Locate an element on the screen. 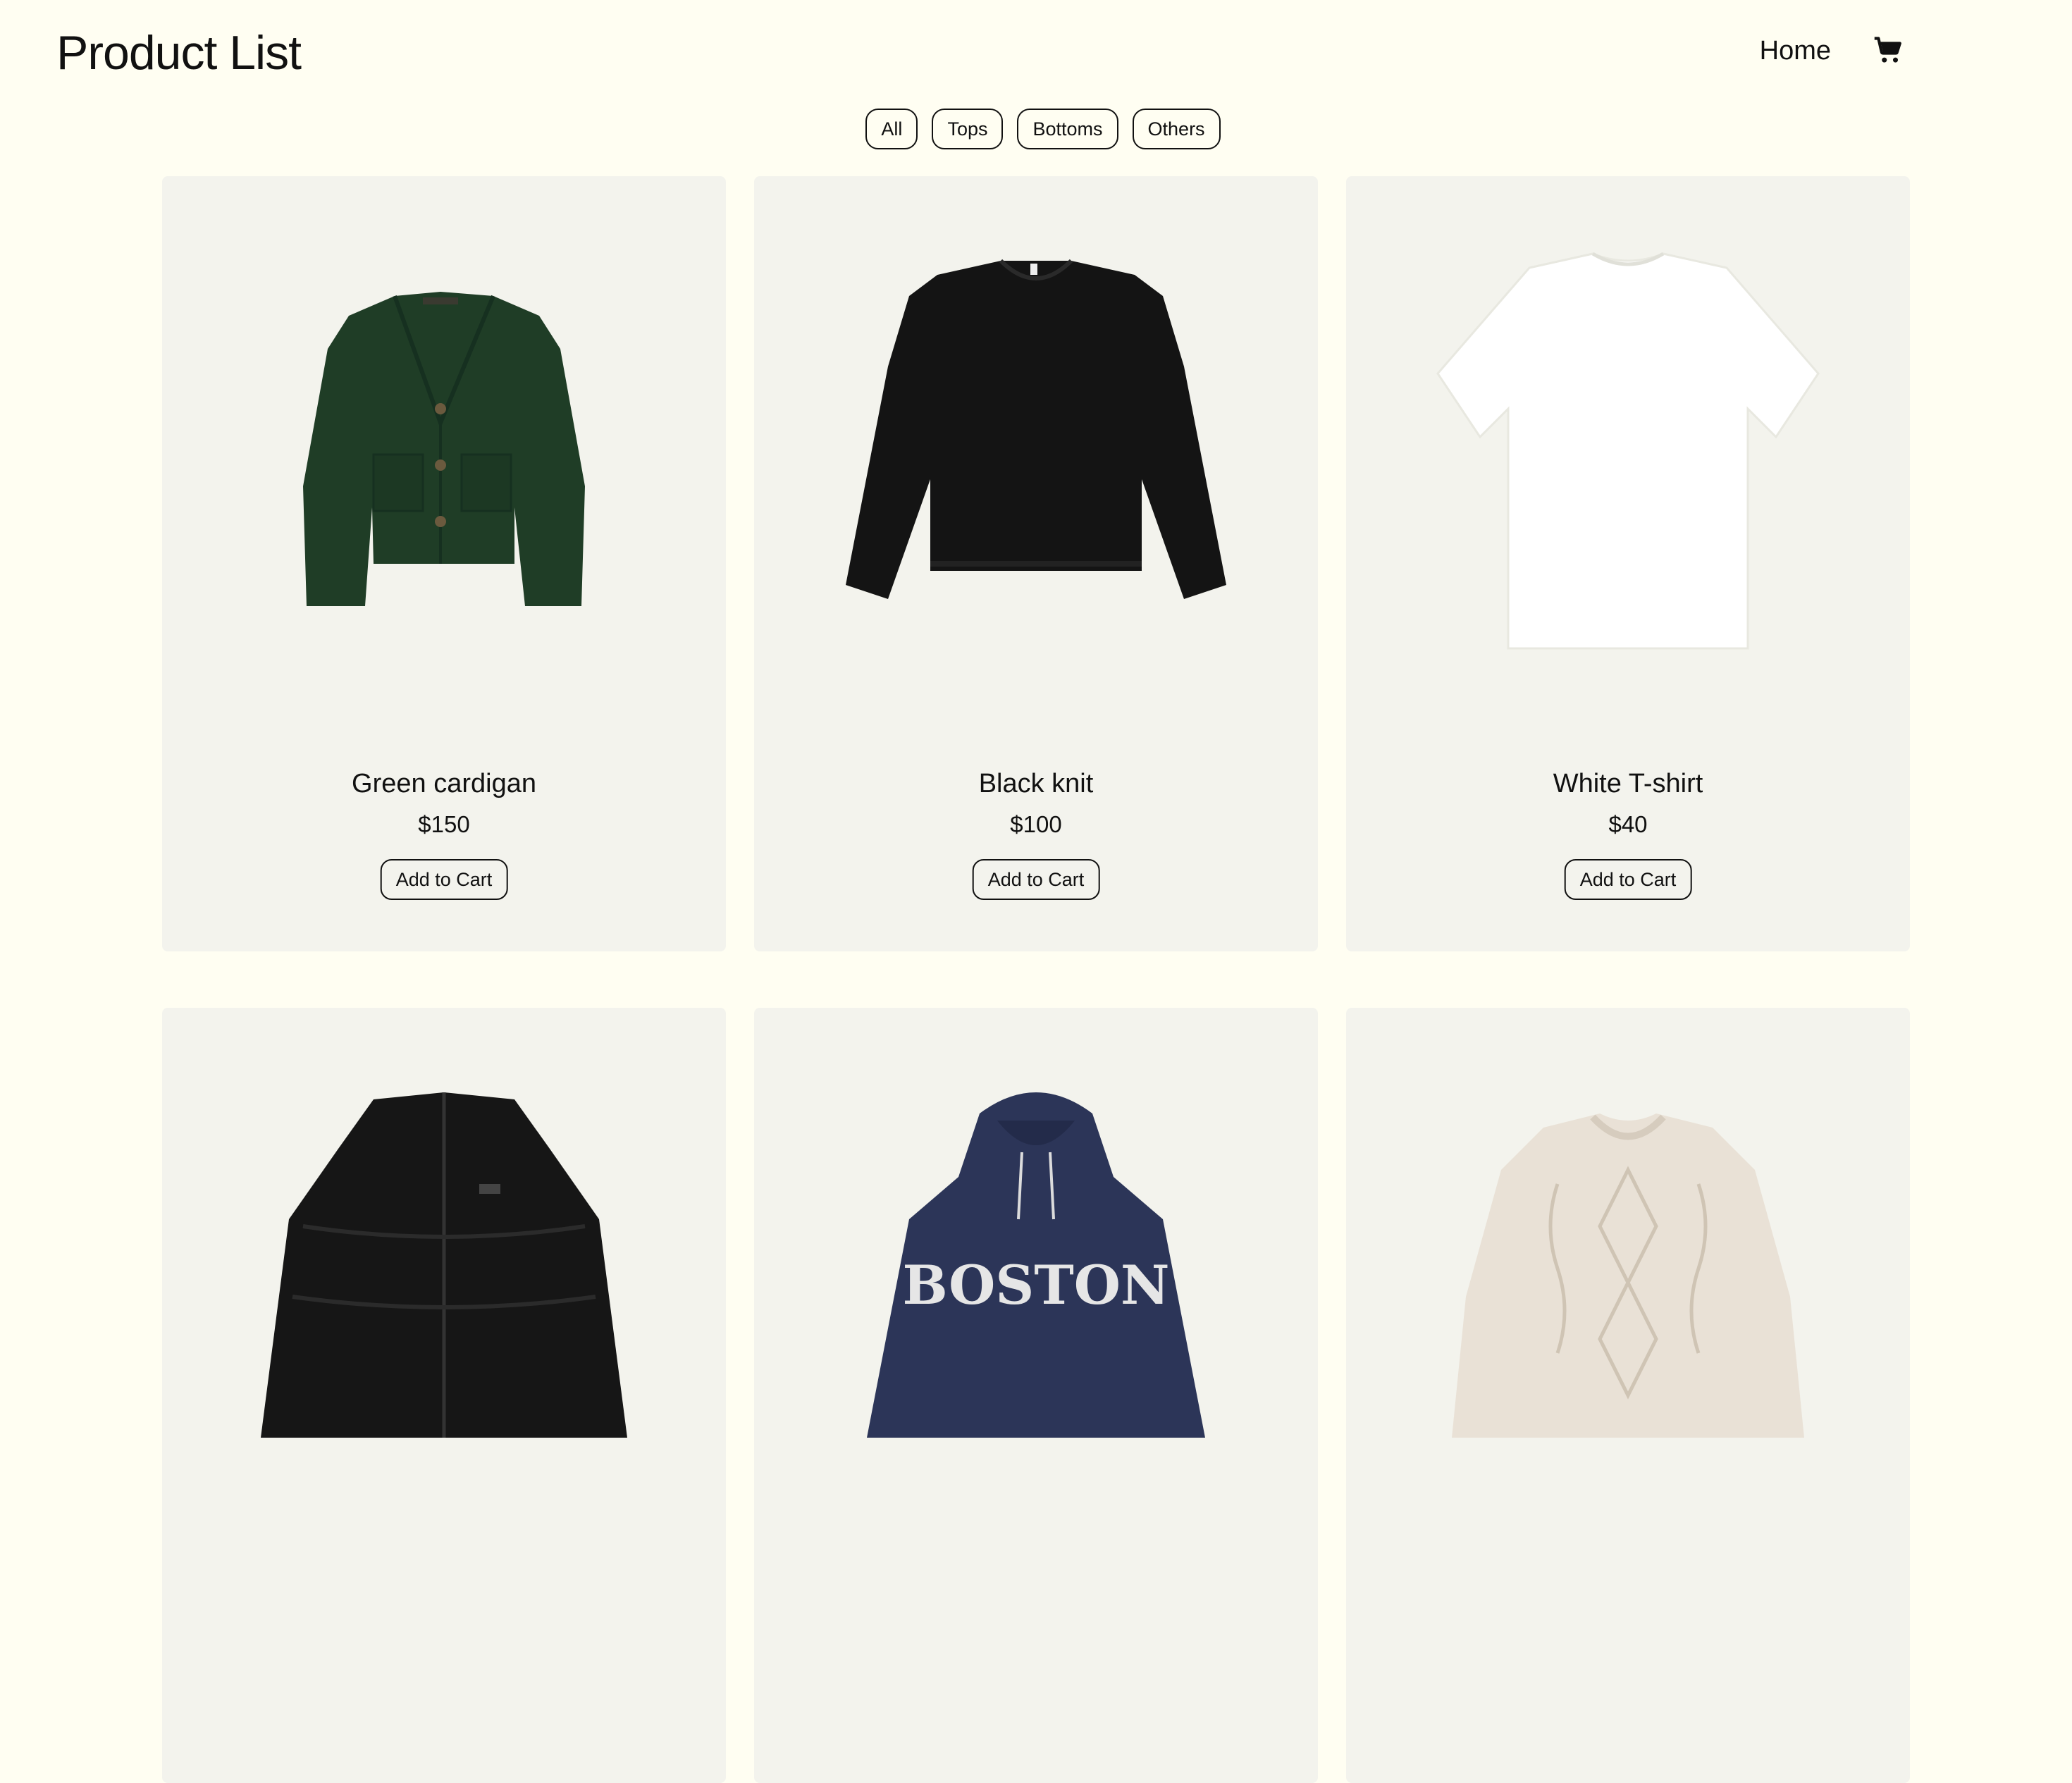  nav-home-link: Home is located at coordinates (1795, 50).